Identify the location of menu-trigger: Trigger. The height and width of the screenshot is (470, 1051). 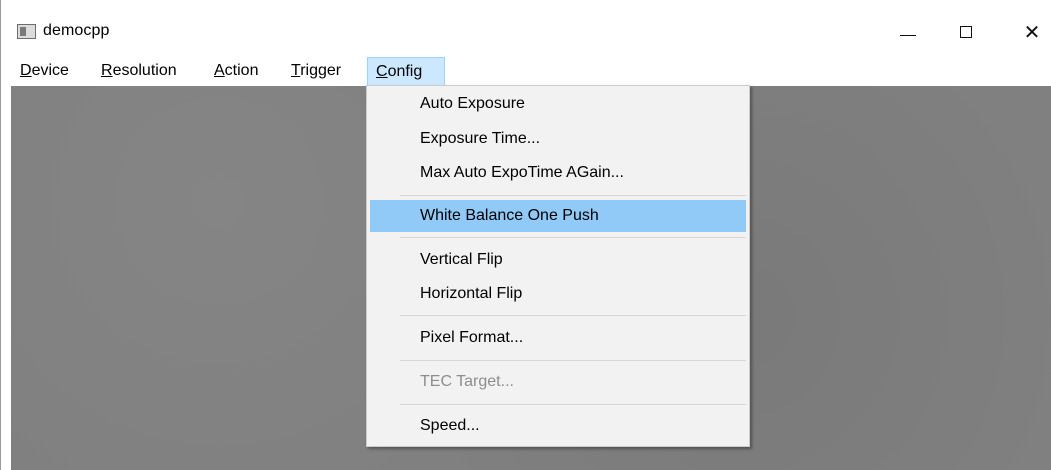
(316, 71).